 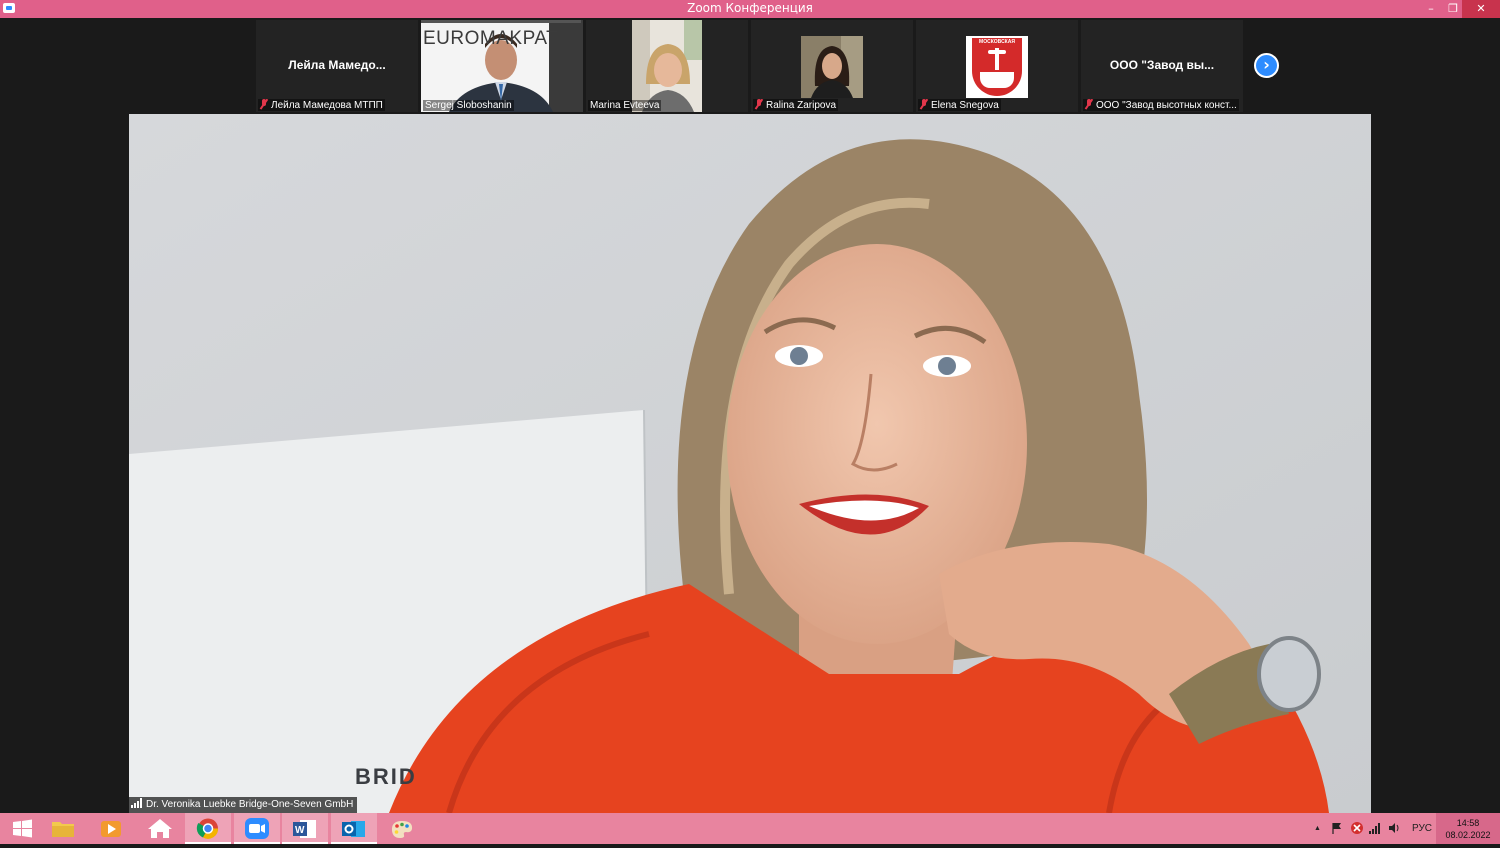 I want to click on participant-tile: МОСКОВСКАЯ Elena Snegova, so click(x=997, y=66).